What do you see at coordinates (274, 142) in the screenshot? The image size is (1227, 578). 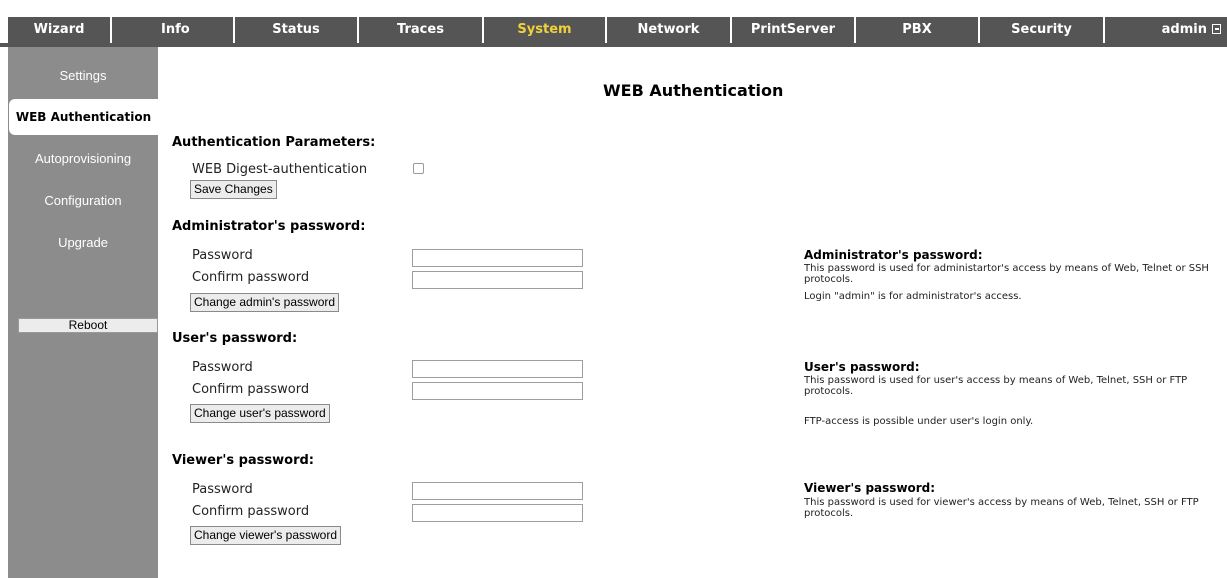 I see `auth-params-heading: Authentication Parameters:` at bounding box center [274, 142].